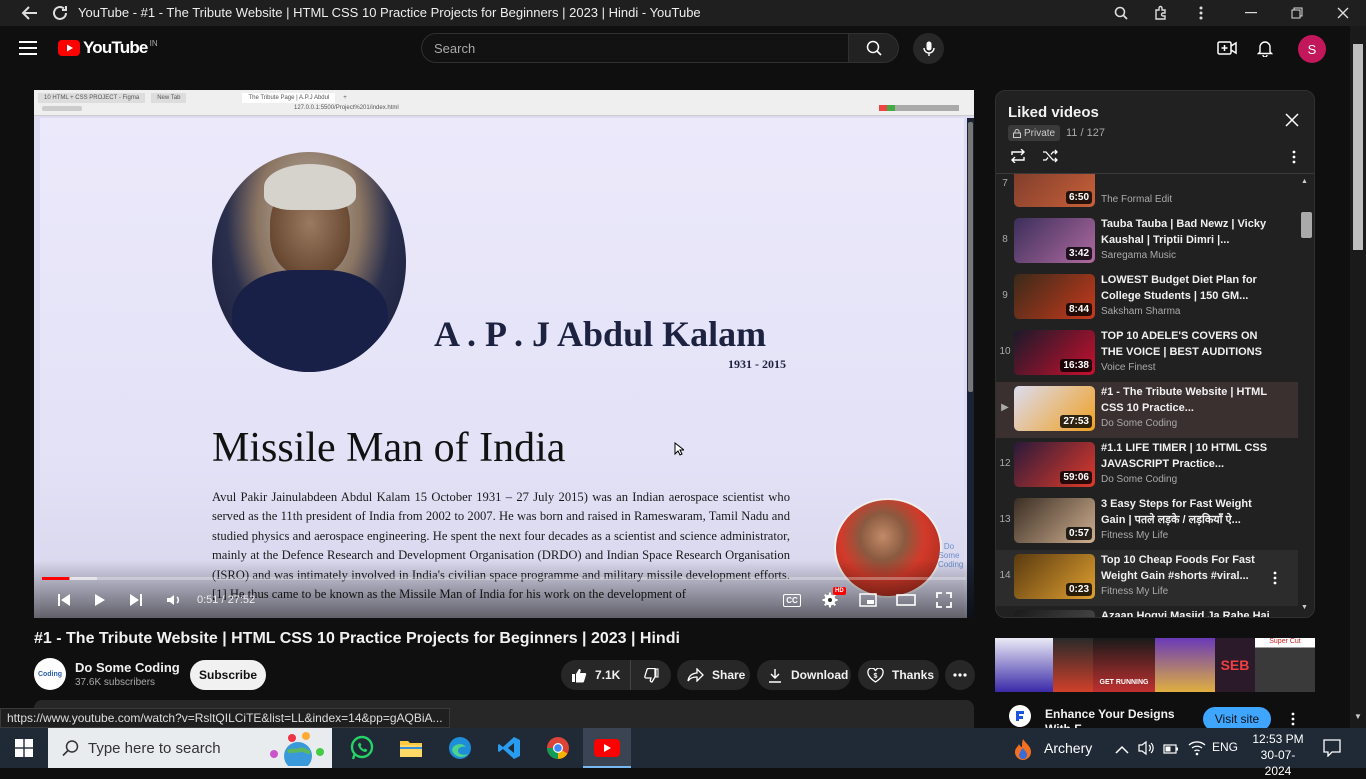 The image size is (1366, 779). What do you see at coordinates (1054, 464) in the screenshot?
I see `playlist-item-thumbnail: 59:06` at bounding box center [1054, 464].